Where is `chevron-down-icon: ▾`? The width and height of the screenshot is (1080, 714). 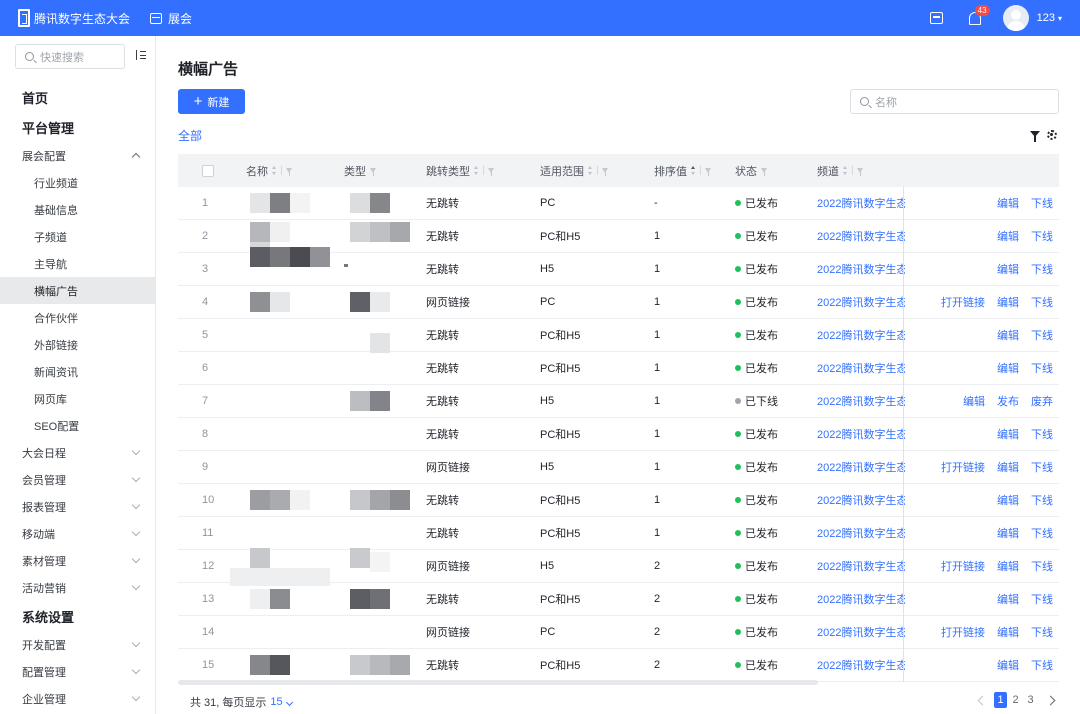 chevron-down-icon: ▾ is located at coordinates (1060, 18).